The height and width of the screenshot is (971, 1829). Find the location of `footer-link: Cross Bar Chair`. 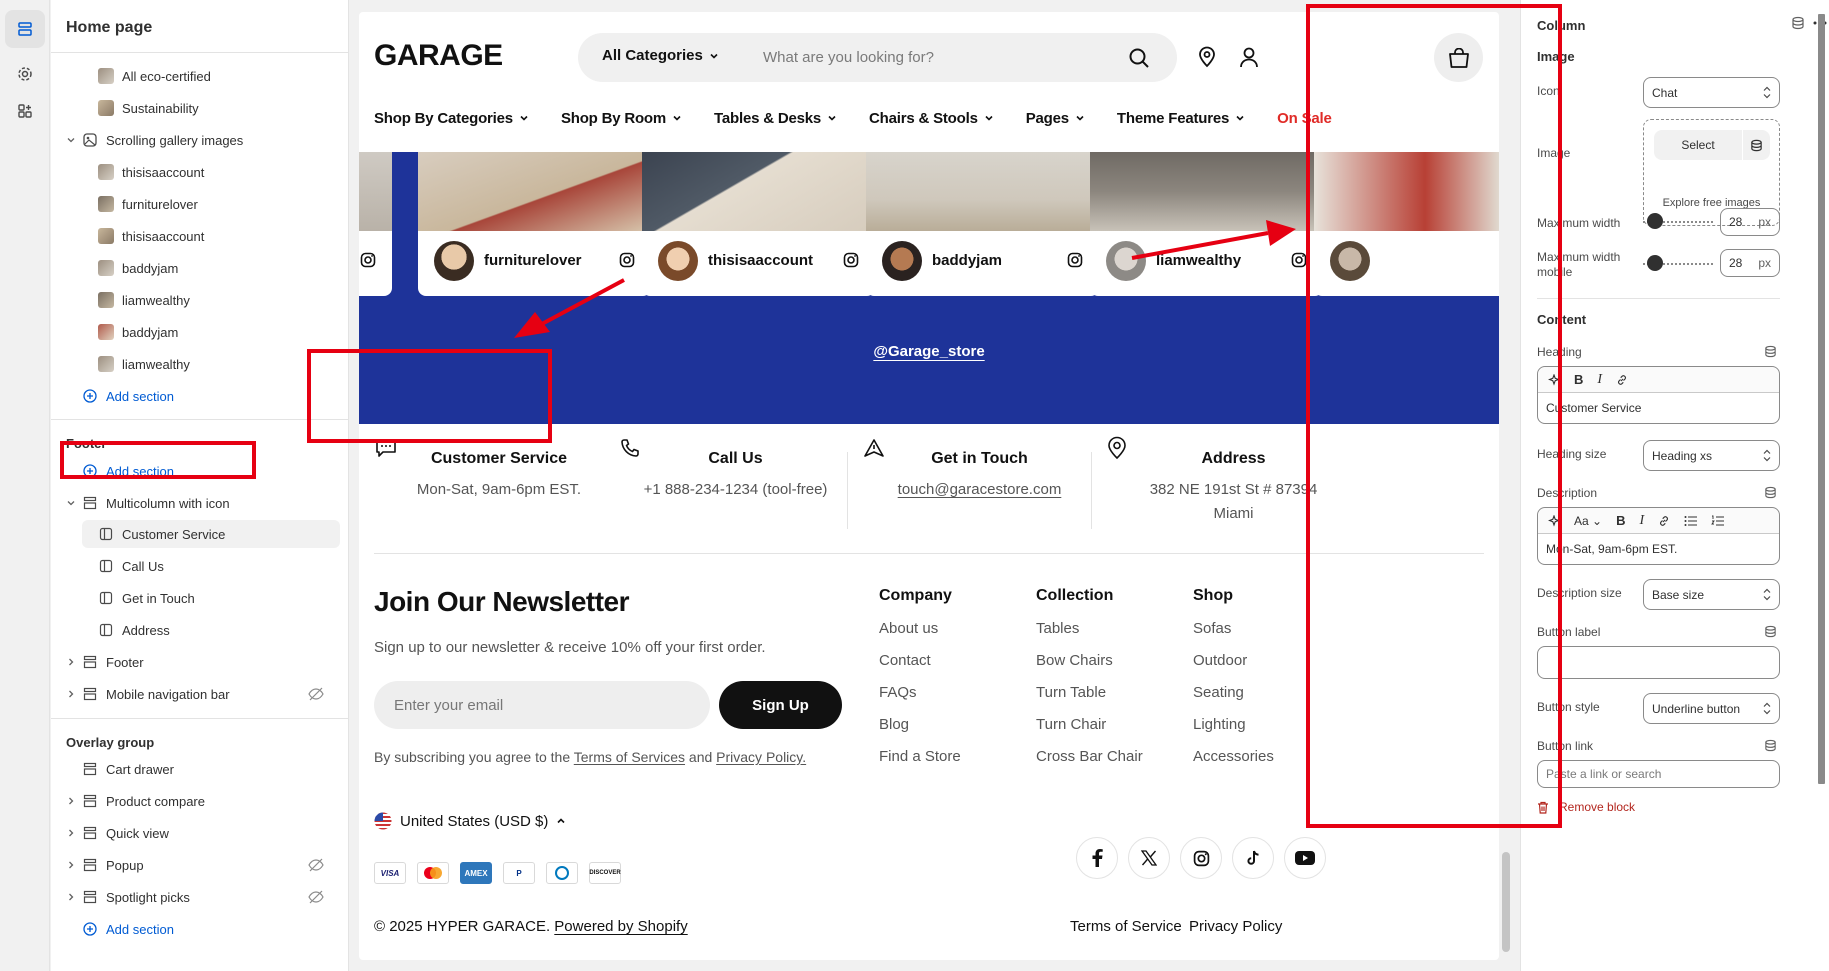

footer-link: Cross Bar Chair is located at coordinates (1089, 764).